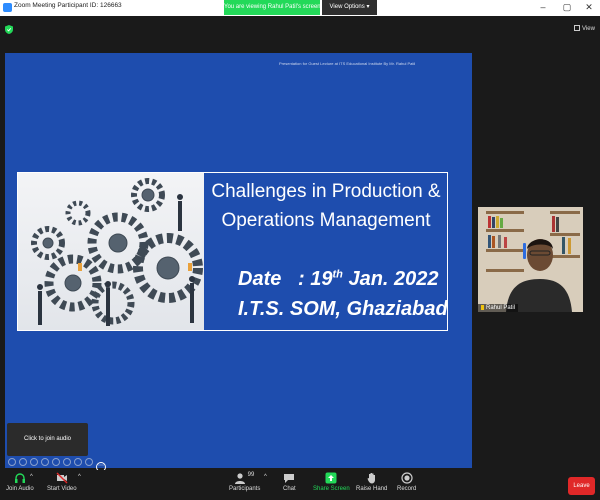 This screenshot has width=600, height=500. Describe the element at coordinates (245, 489) in the screenshot. I see `participants-label: Participants` at that location.